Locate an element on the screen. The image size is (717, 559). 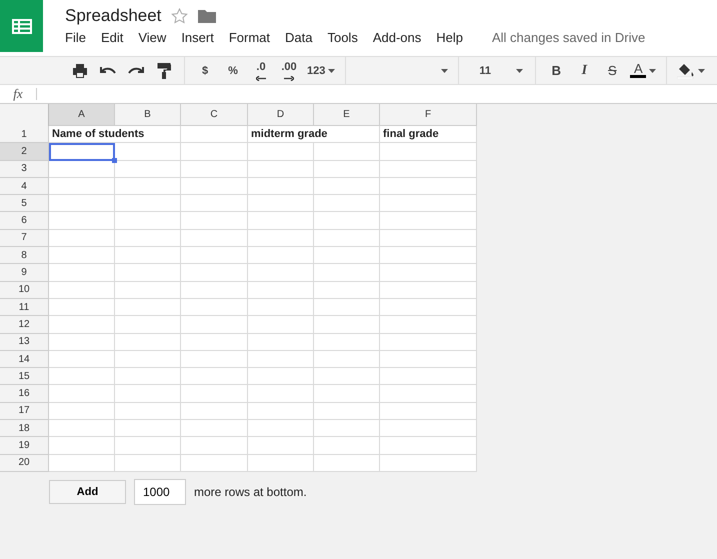
increase-decimal-button: .00 is located at coordinates (289, 71).